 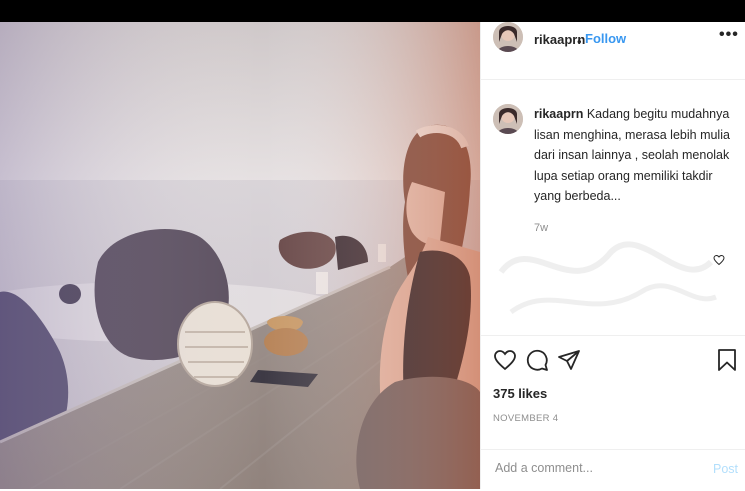 What do you see at coordinates (613, 412) in the screenshot?
I see `post-actions-section: 375 likes NOVEMBER 4 Post` at bounding box center [613, 412].